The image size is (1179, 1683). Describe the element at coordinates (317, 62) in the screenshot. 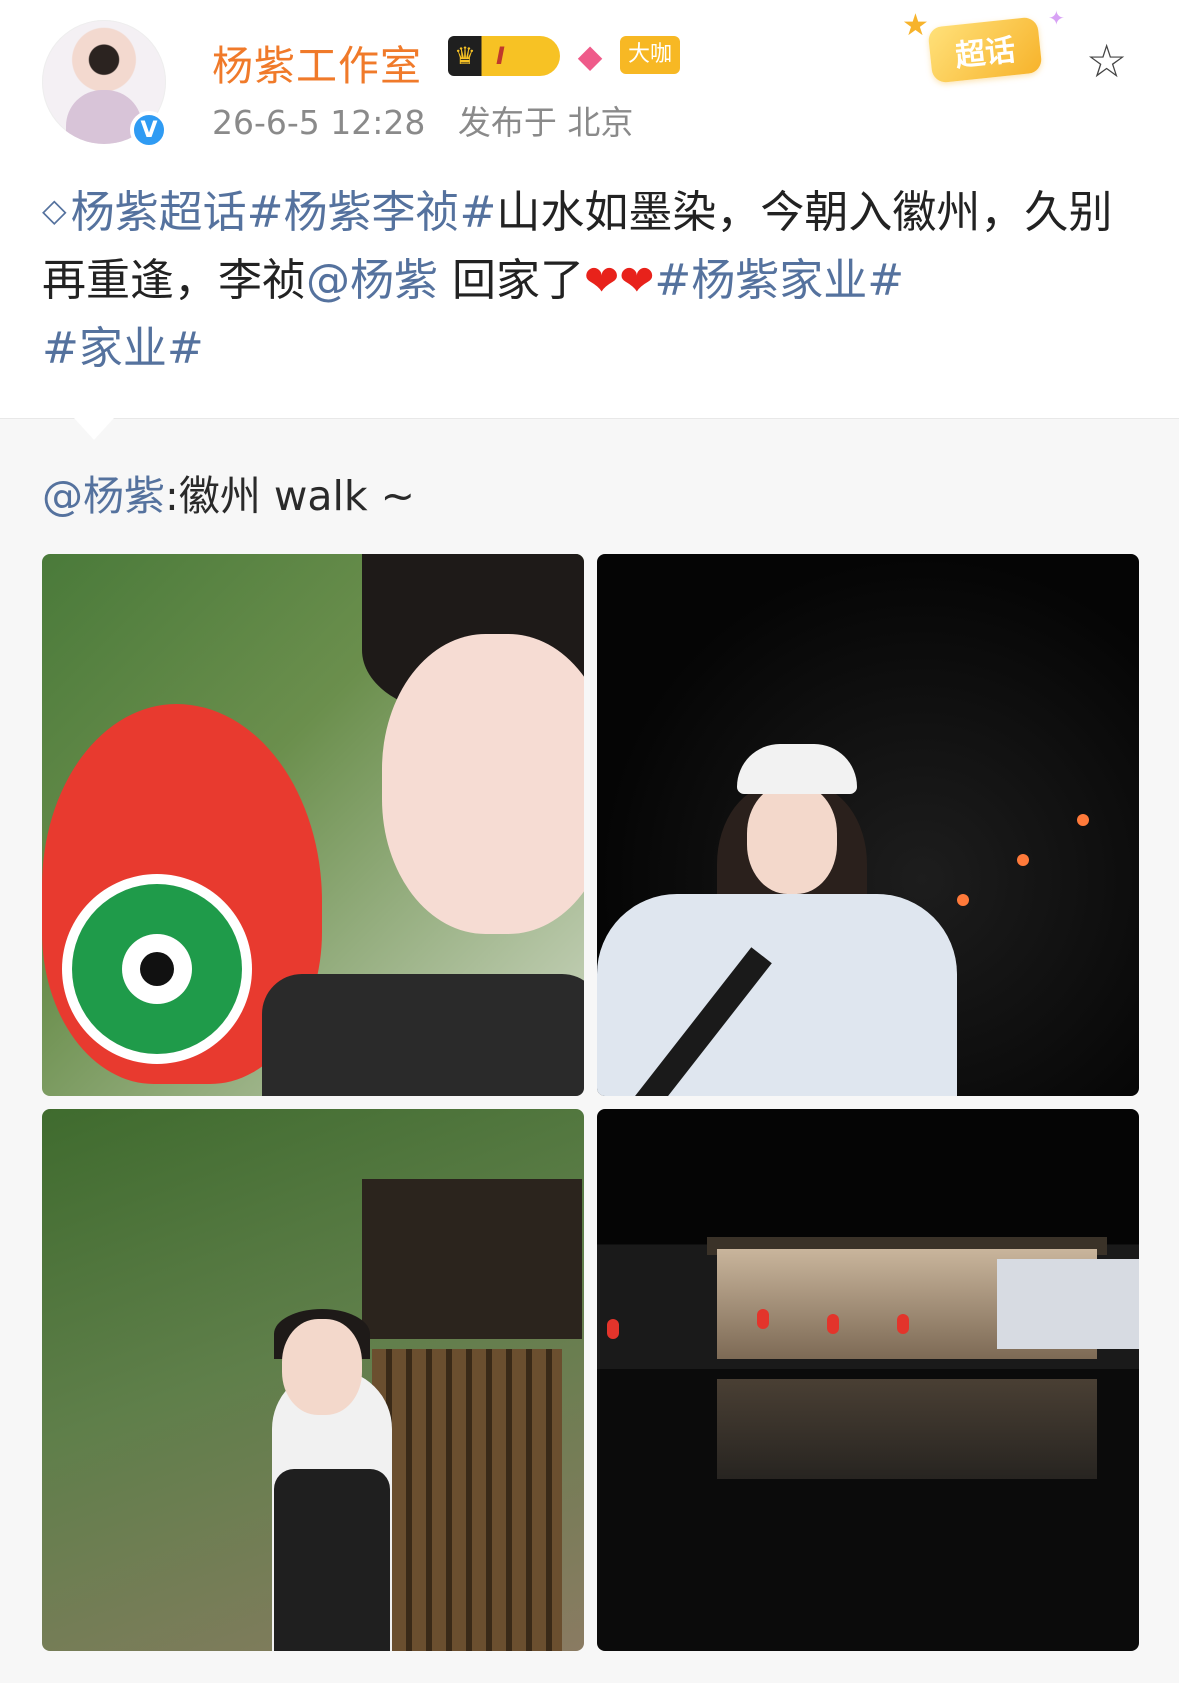

I see `username: 杨紫工作室` at that location.